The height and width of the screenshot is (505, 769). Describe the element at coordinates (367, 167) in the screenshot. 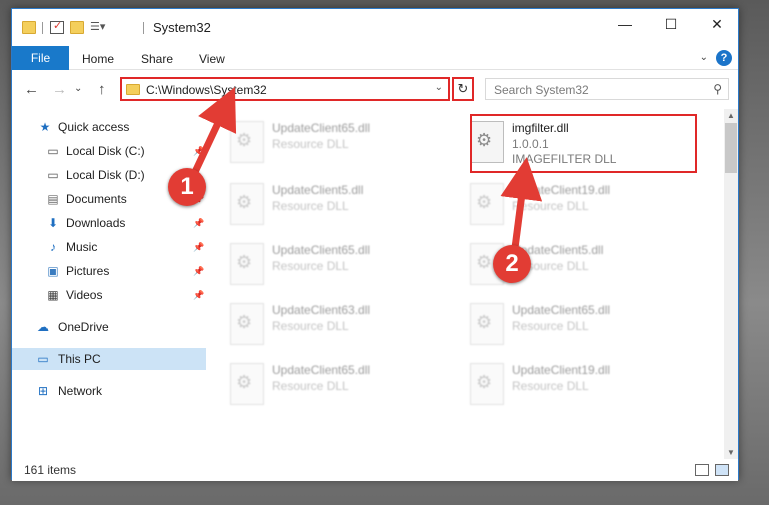

I see `callout-arrows` at that location.